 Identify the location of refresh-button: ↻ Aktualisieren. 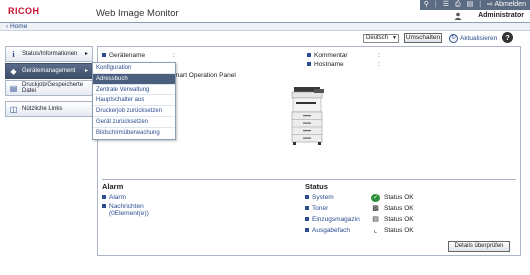
(473, 38).